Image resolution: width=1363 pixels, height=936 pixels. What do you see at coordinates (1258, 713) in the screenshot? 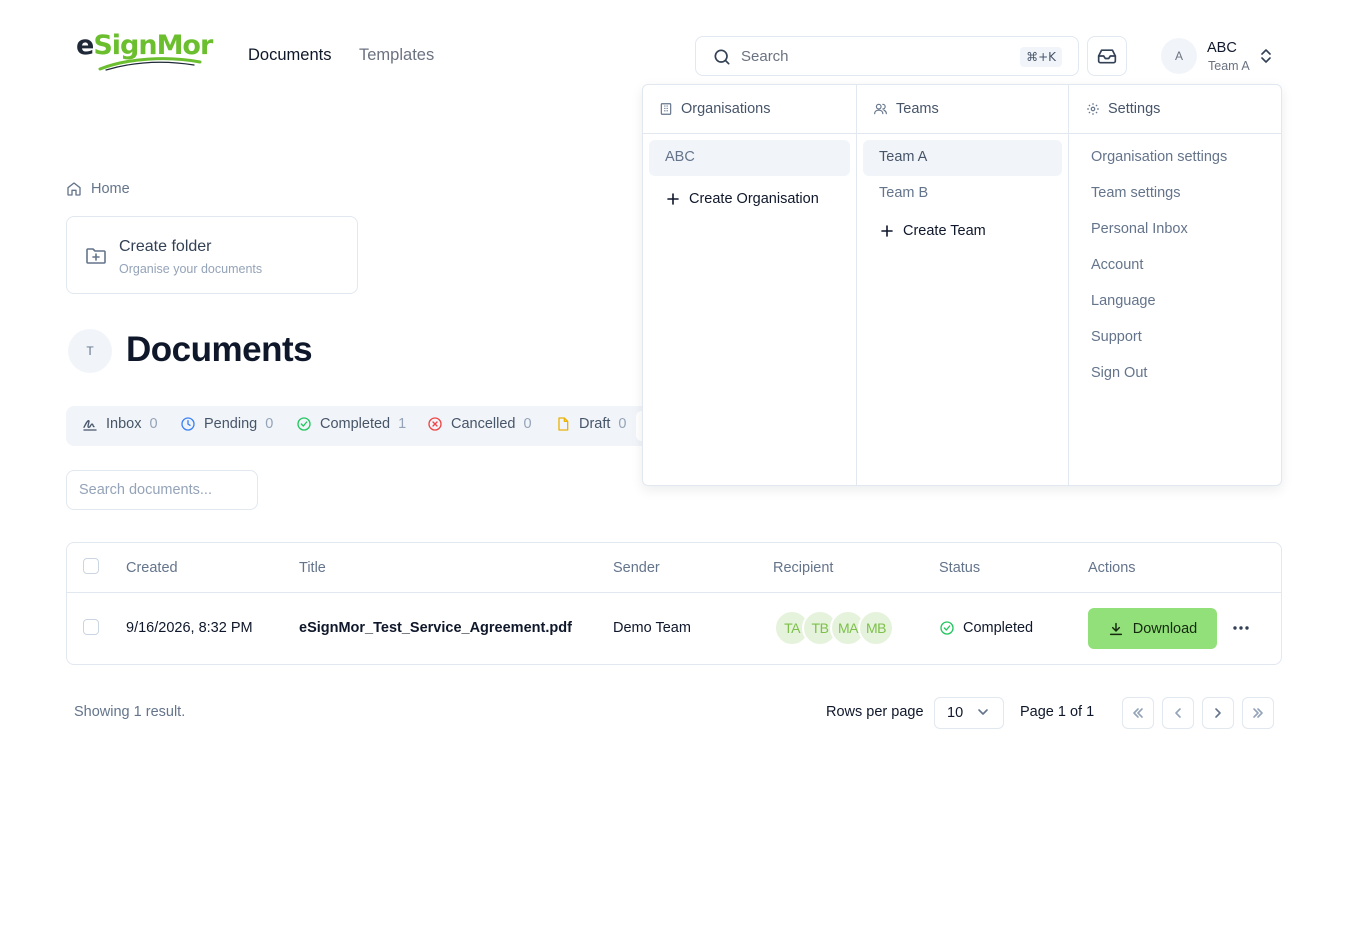
I see `last-page-button` at bounding box center [1258, 713].